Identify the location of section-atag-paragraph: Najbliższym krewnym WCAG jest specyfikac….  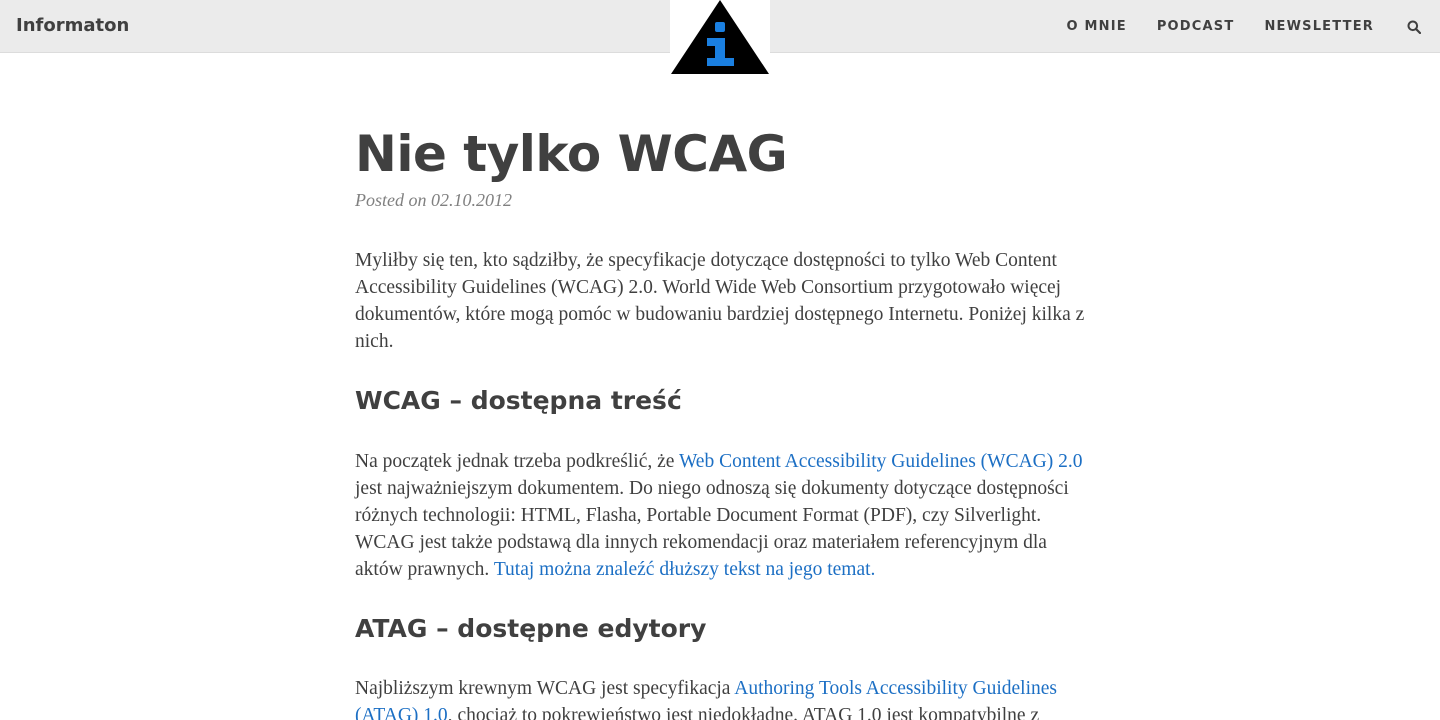
(720, 697).